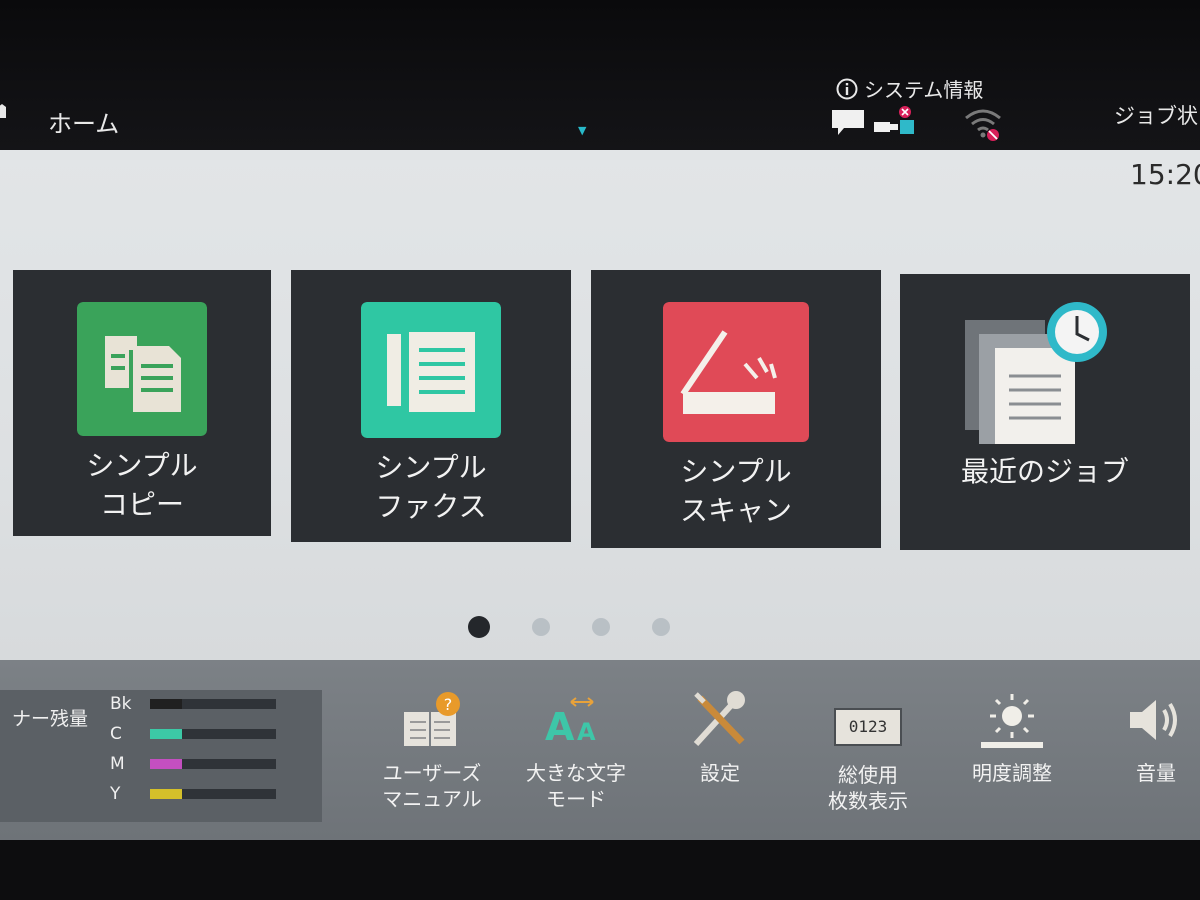 The image size is (1200, 900). I want to click on simple-scan-tile: シンプル スキャン, so click(736, 409).